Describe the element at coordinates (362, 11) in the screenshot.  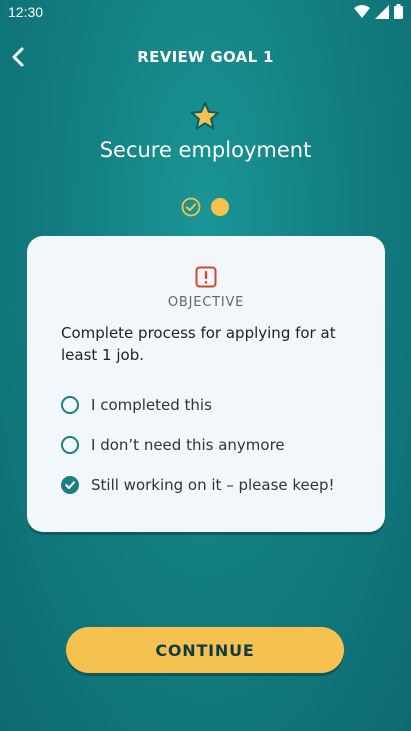
I see `wifi-icon` at that location.